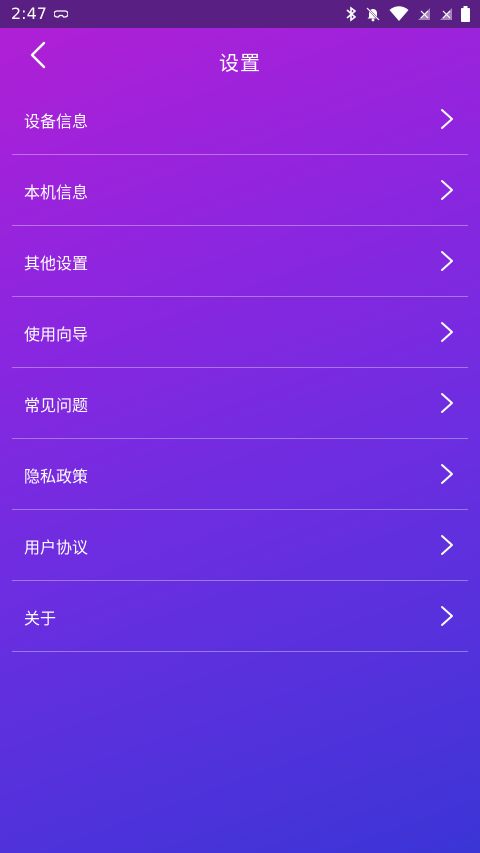 This screenshot has width=480, height=853. Describe the element at coordinates (240, 119) in the screenshot. I see `menu-item-device-info: 设备信息` at that location.